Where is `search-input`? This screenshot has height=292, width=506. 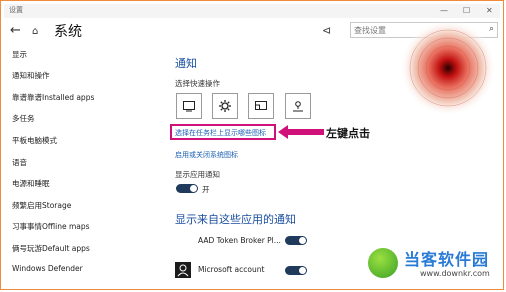 search-input is located at coordinates (413, 30).